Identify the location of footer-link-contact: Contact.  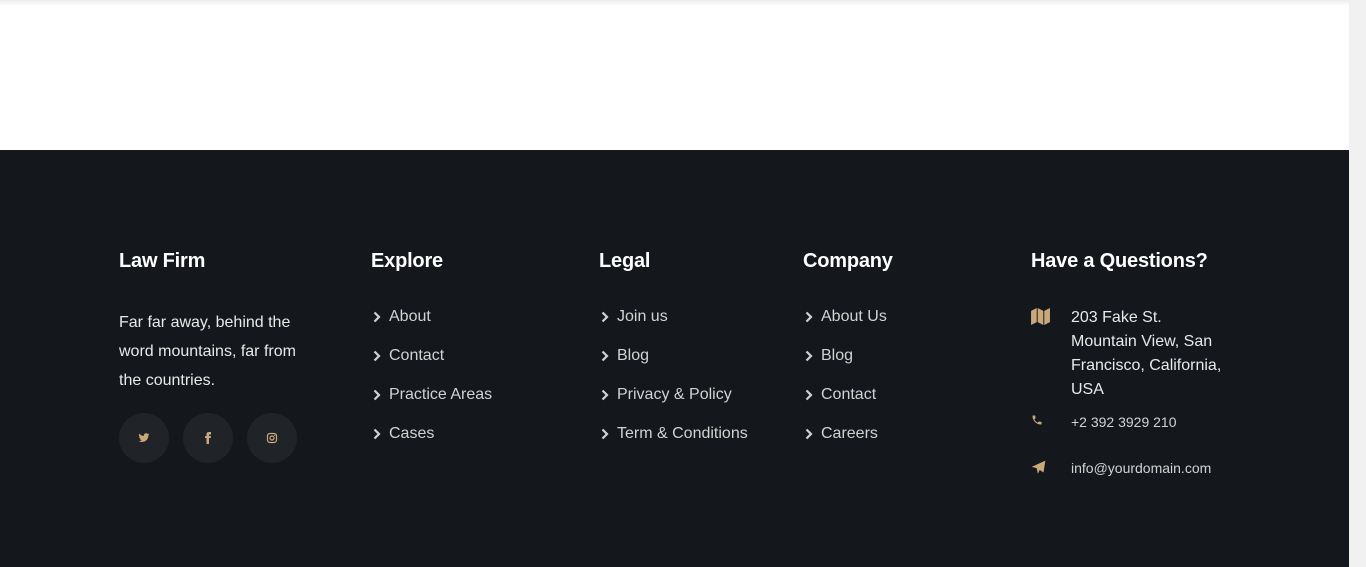
(431, 355).